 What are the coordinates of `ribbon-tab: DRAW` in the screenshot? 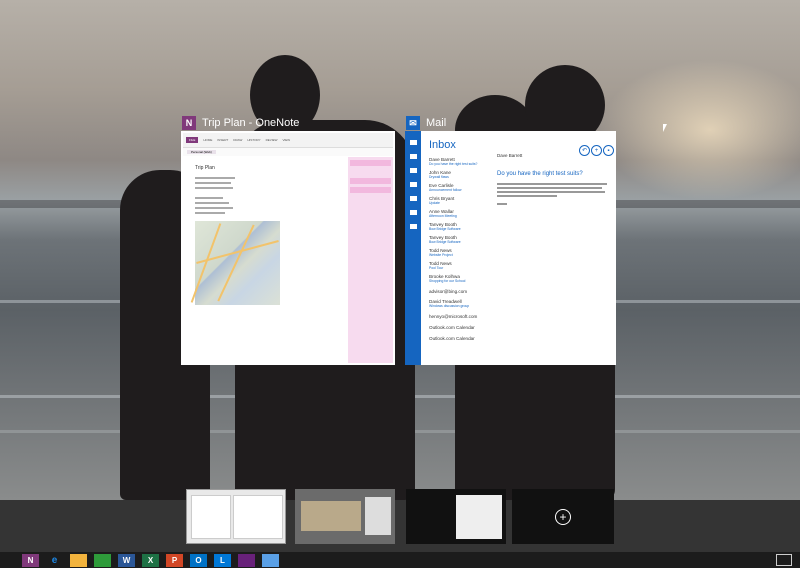 It's located at (238, 140).